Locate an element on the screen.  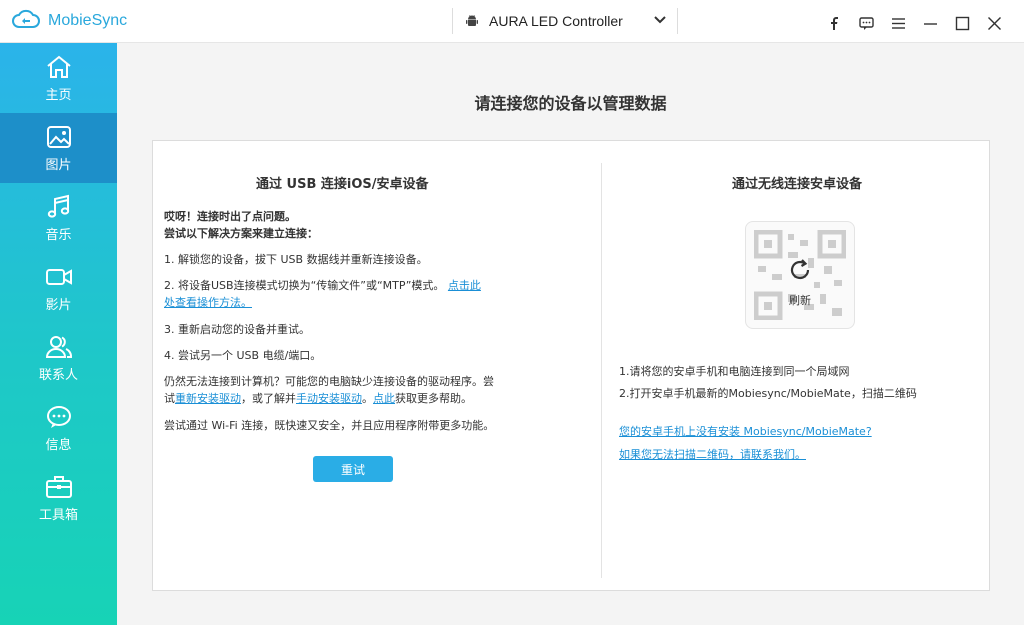
app-name: MobieSync is located at coordinates (88, 20).